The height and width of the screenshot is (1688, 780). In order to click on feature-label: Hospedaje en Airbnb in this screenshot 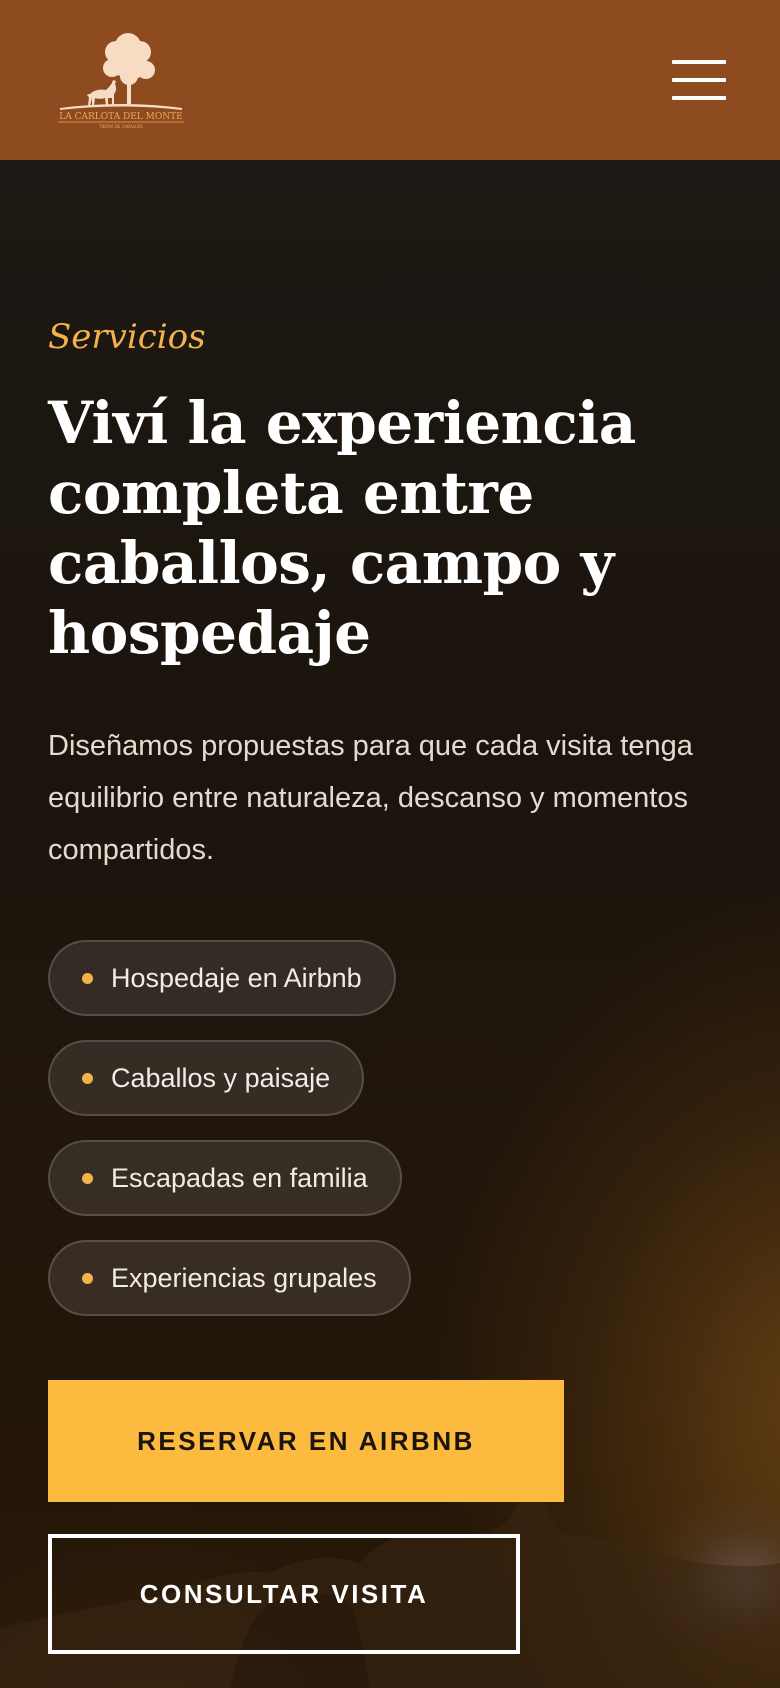, I will do `click(236, 977)`.